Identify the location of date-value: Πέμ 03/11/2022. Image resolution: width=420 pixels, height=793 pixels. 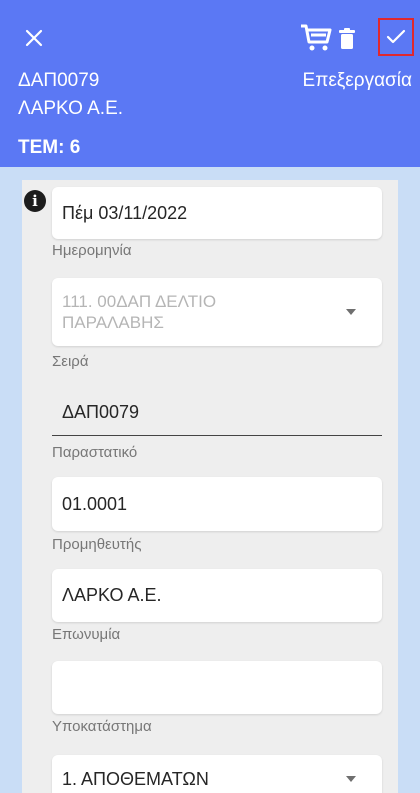
(125, 212).